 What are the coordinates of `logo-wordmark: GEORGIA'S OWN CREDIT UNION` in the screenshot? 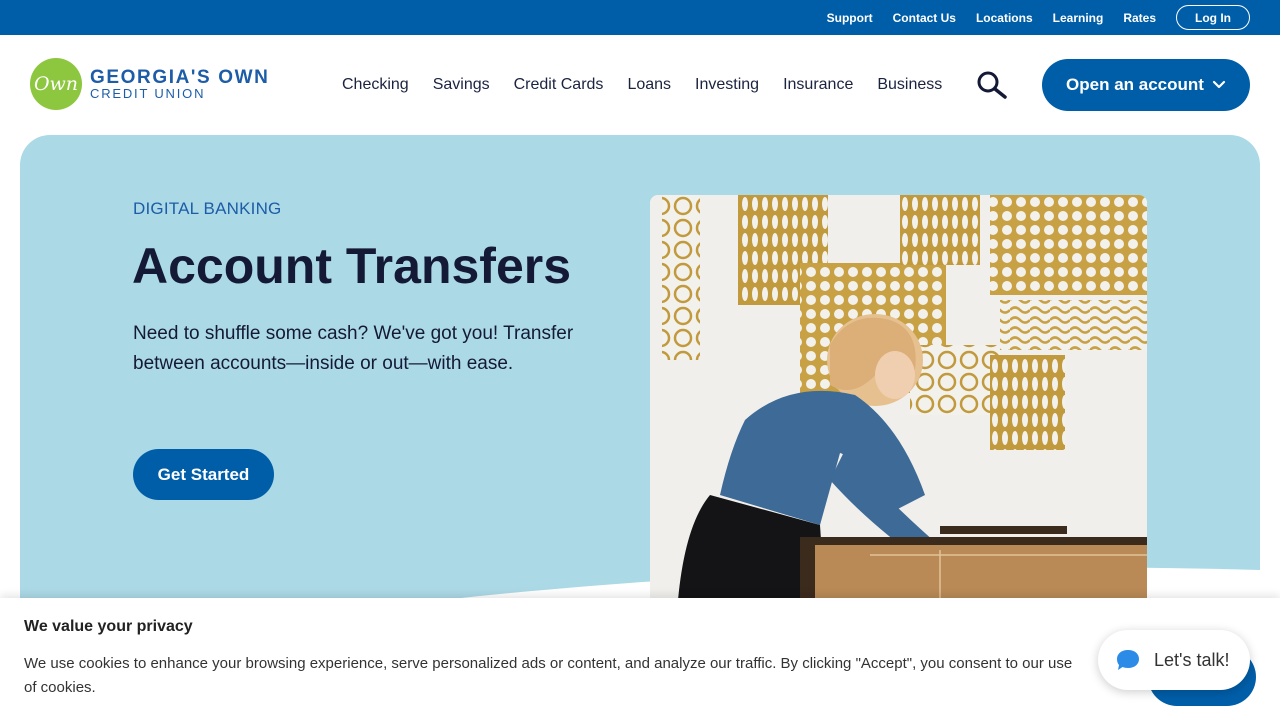 It's located at (179, 84).